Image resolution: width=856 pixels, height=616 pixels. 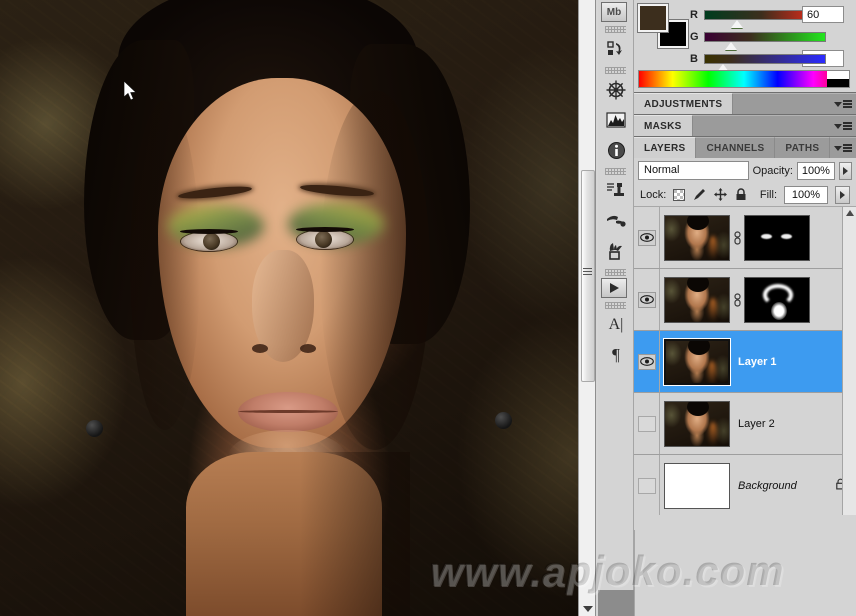 I want to click on canvas-vertical-scrollbar, so click(x=587, y=308).